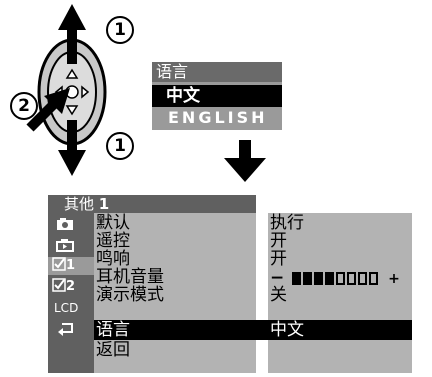 Image resolution: width=432 pixels, height=377 pixels. Describe the element at coordinates (59, 264) in the screenshot. I see `checkbox-1-icon` at that location.